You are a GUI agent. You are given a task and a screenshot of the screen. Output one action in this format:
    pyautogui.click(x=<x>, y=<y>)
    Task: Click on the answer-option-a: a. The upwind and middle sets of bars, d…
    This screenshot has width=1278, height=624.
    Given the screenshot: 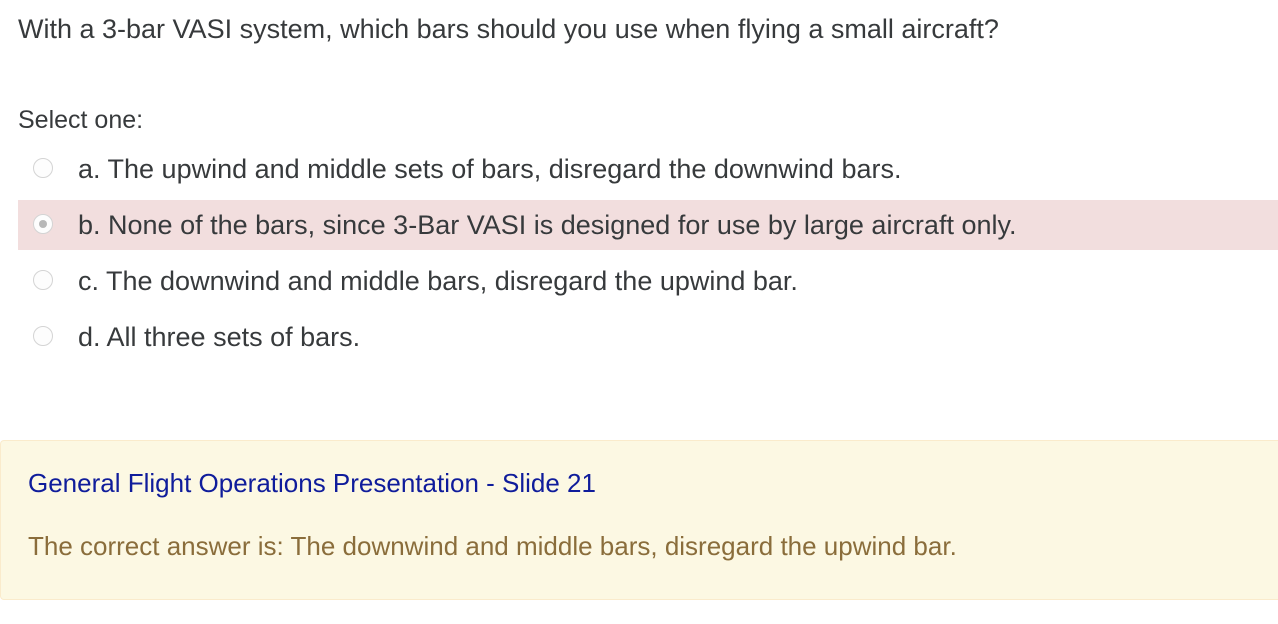 What is the action you would take?
    pyautogui.click(x=648, y=169)
    